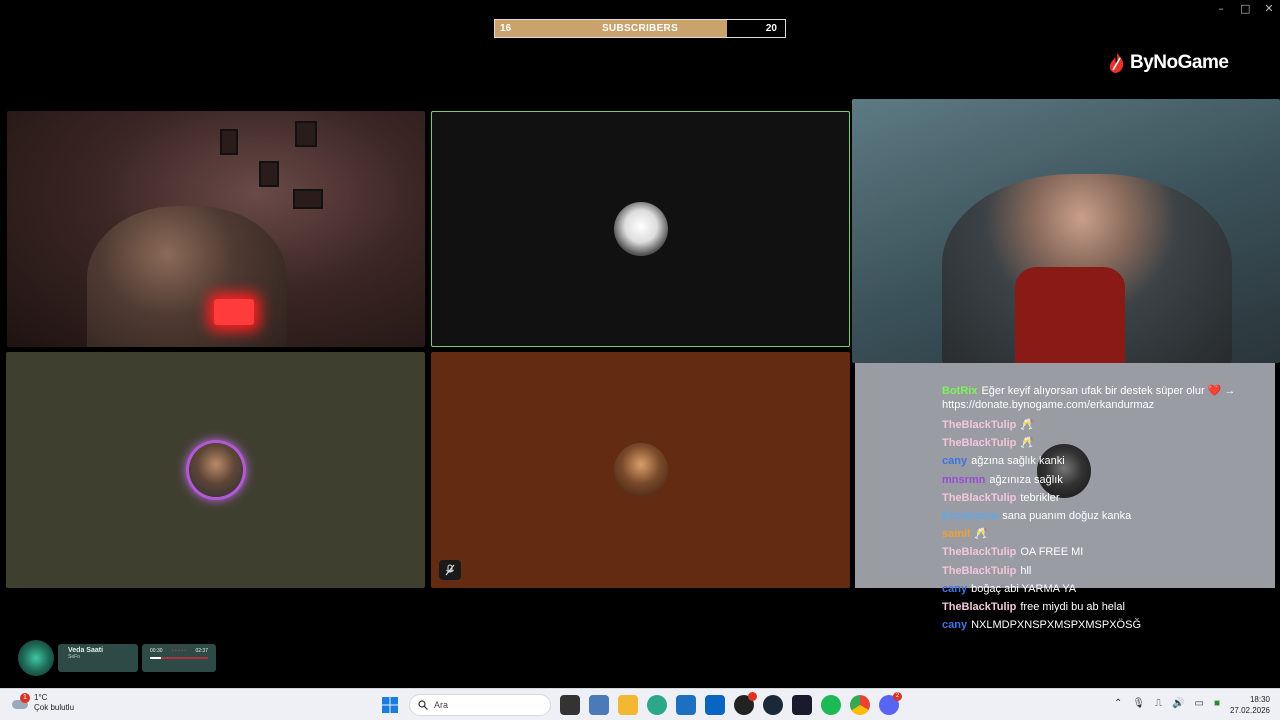  I want to click on outlook-icon, so click(715, 705).